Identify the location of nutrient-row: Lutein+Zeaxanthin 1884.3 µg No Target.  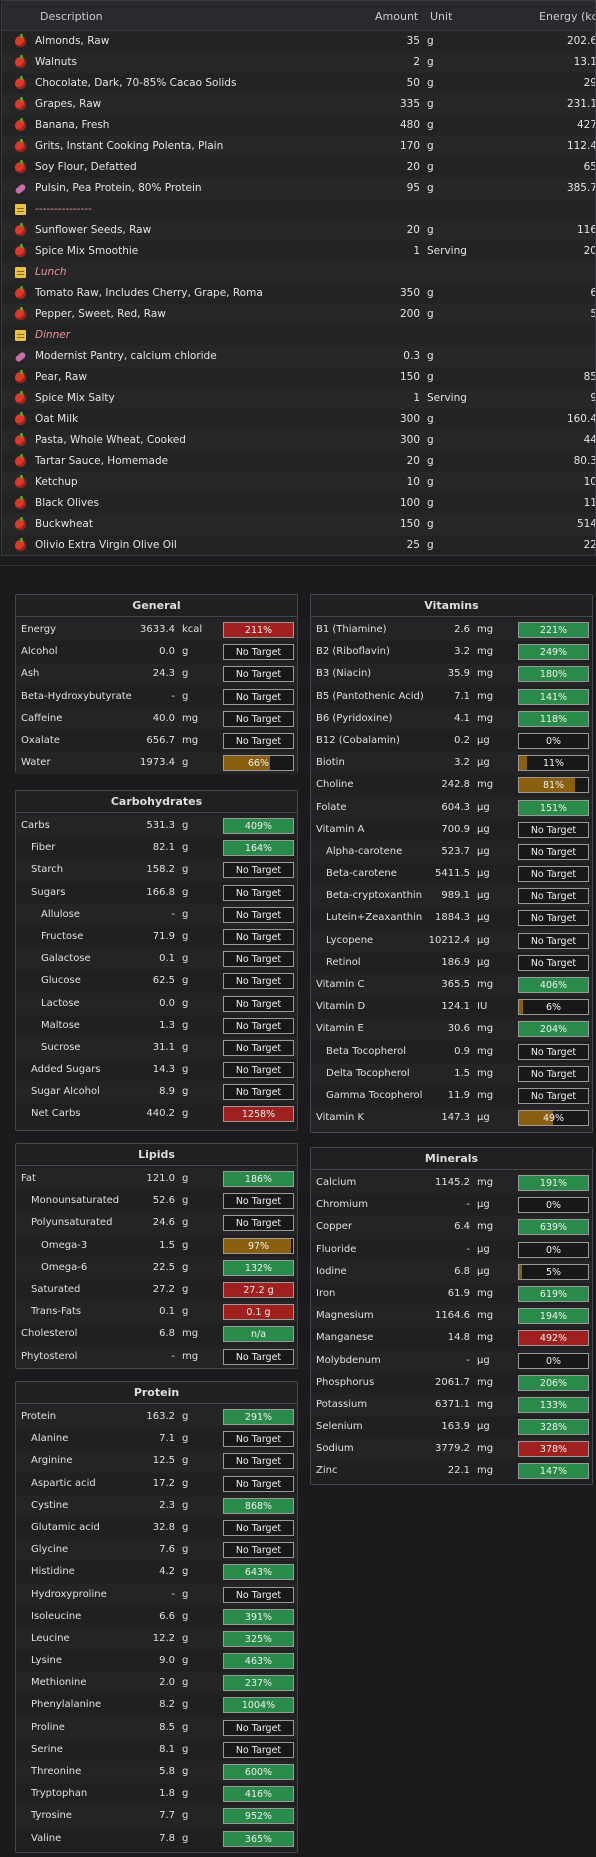
(451, 918).